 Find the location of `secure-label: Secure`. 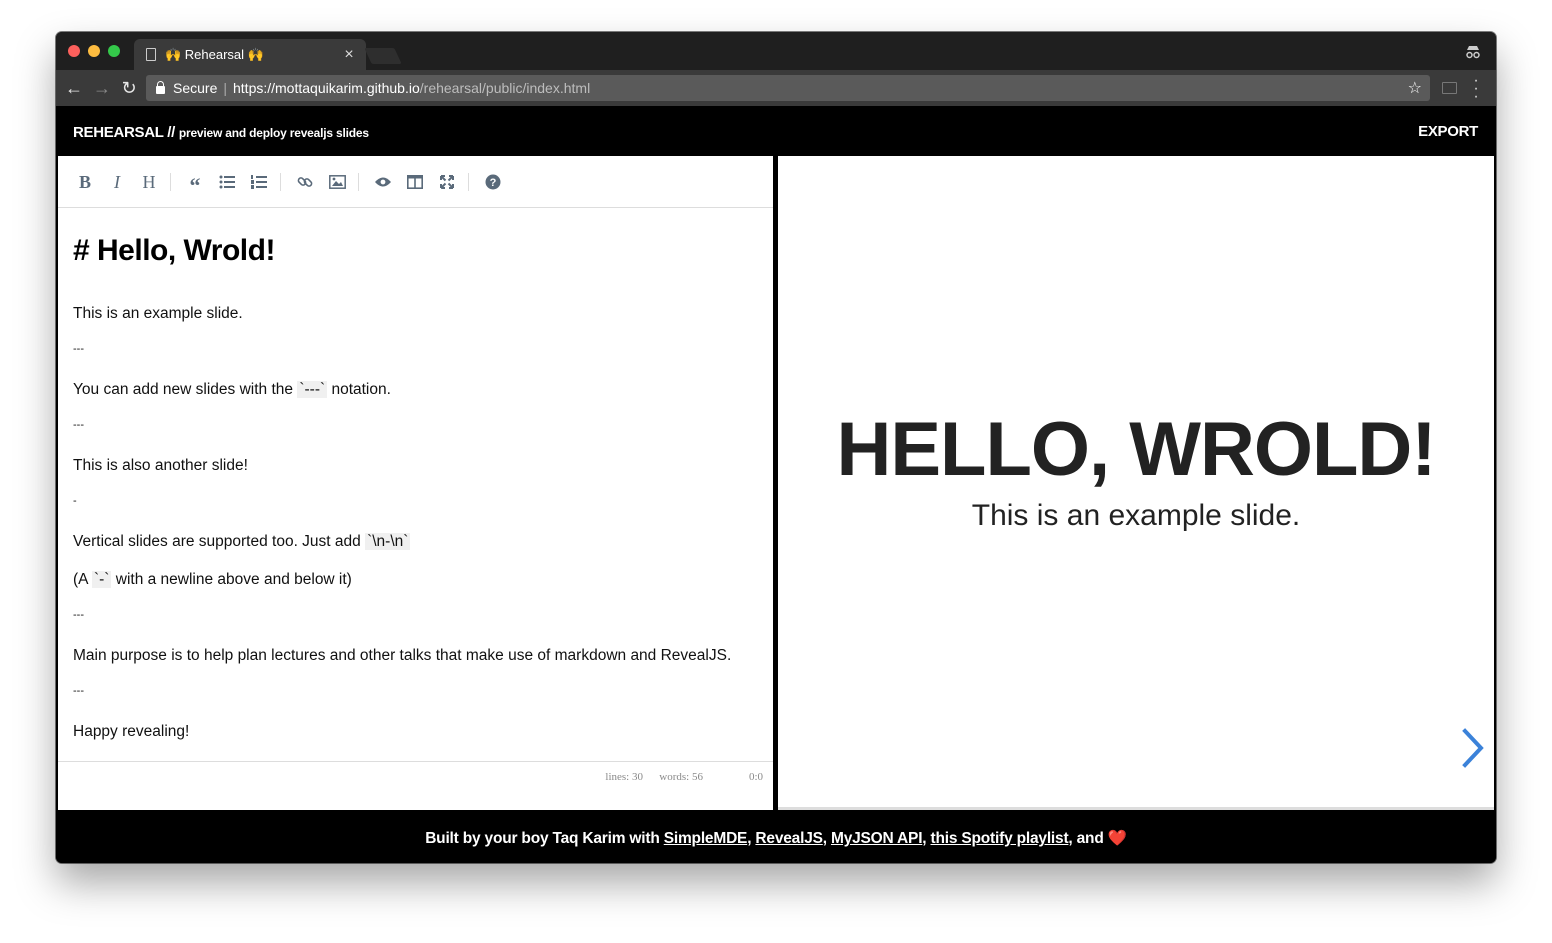

secure-label: Secure is located at coordinates (195, 88).